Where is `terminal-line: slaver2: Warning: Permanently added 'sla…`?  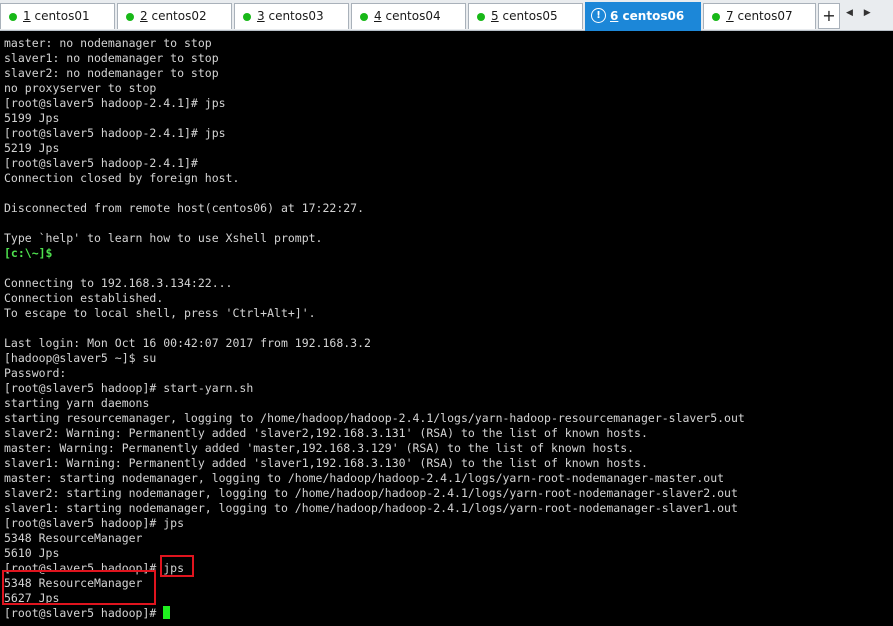
terminal-line: slaver2: Warning: Permanently added 'sla… is located at coordinates (326, 433).